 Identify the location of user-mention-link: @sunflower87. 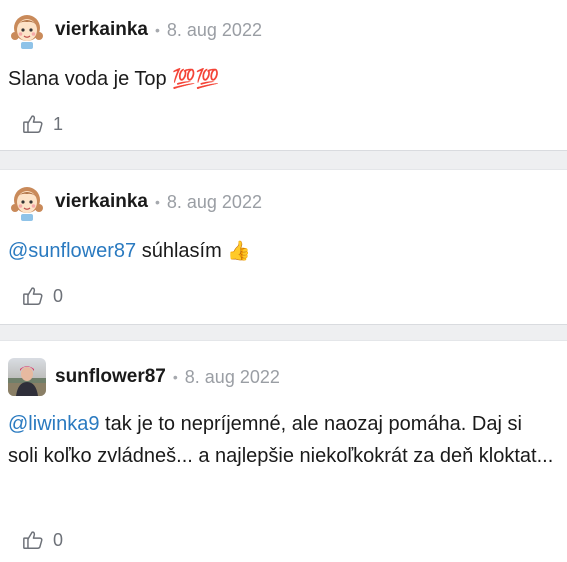
(72, 251).